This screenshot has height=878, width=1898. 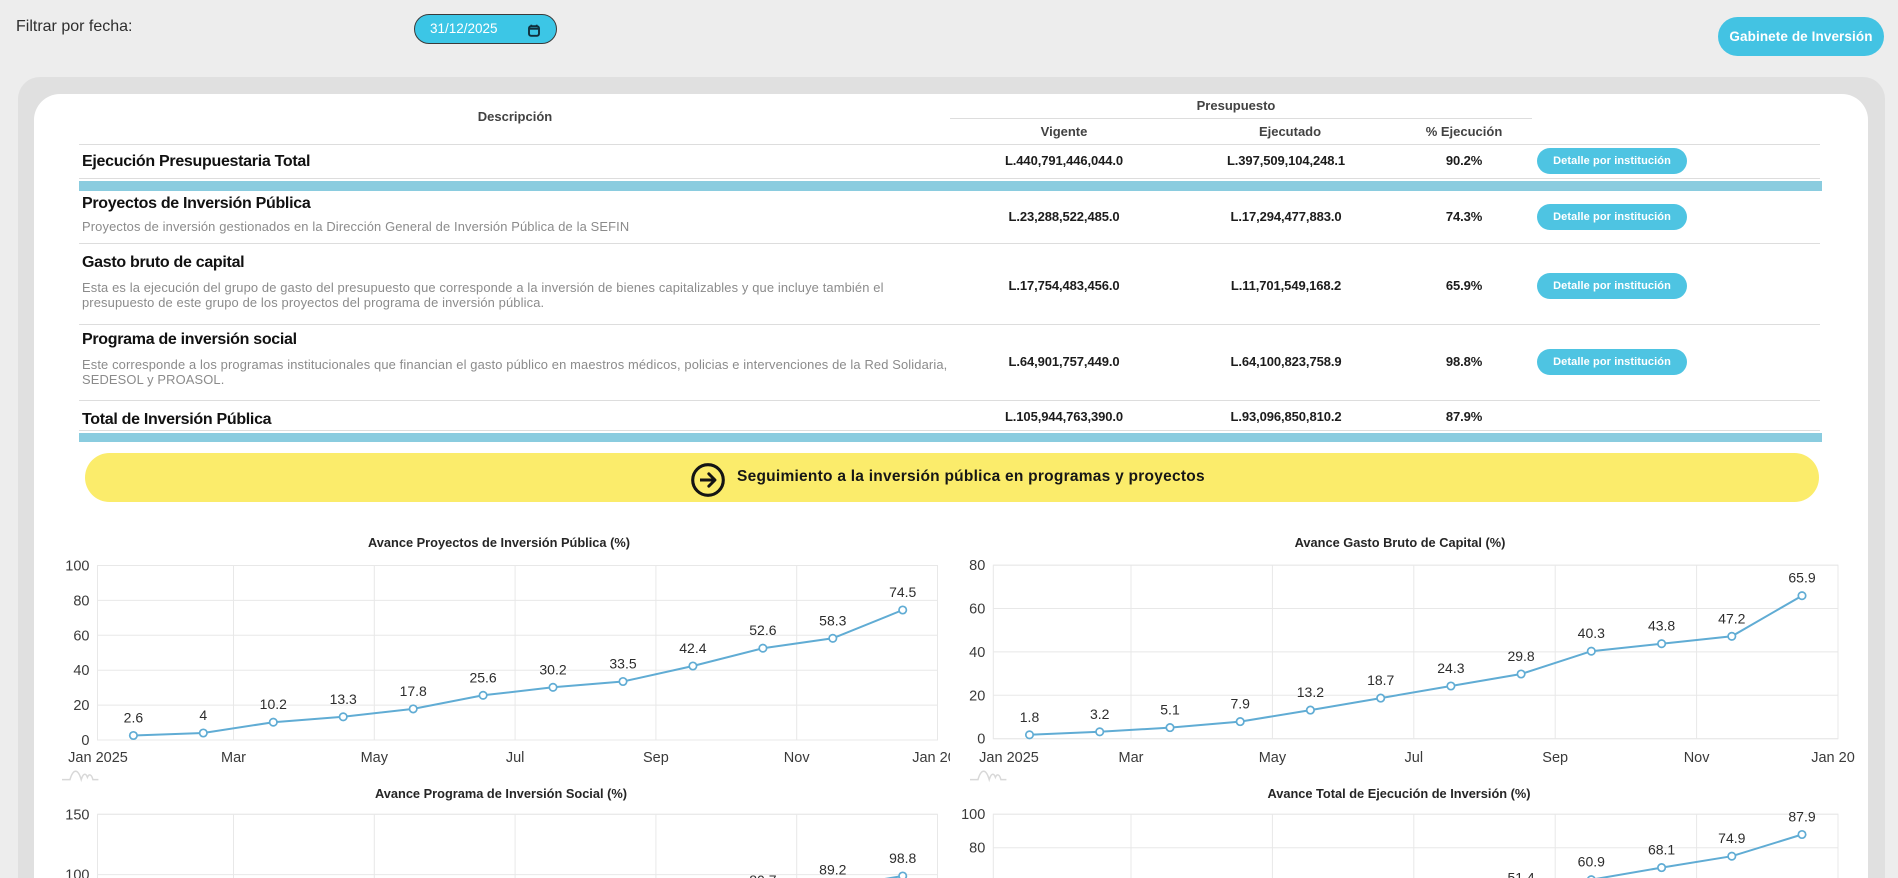 I want to click on svg-text: 74.5, so click(x=902, y=592).